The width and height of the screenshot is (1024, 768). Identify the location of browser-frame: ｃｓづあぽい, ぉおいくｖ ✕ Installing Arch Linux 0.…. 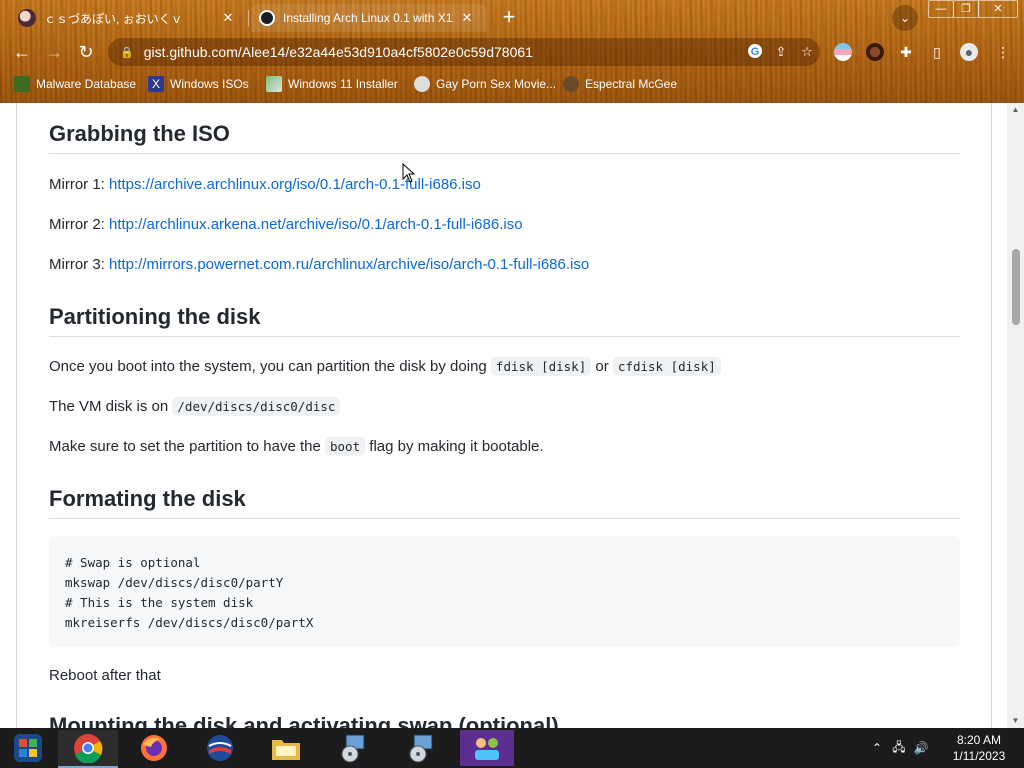
(512, 51).